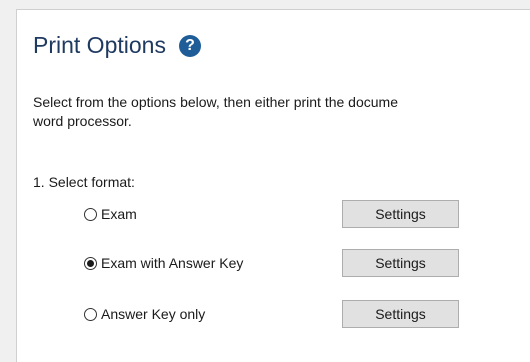  Describe the element at coordinates (84, 182) in the screenshot. I see `select-format-label: 1. Select format:` at that location.